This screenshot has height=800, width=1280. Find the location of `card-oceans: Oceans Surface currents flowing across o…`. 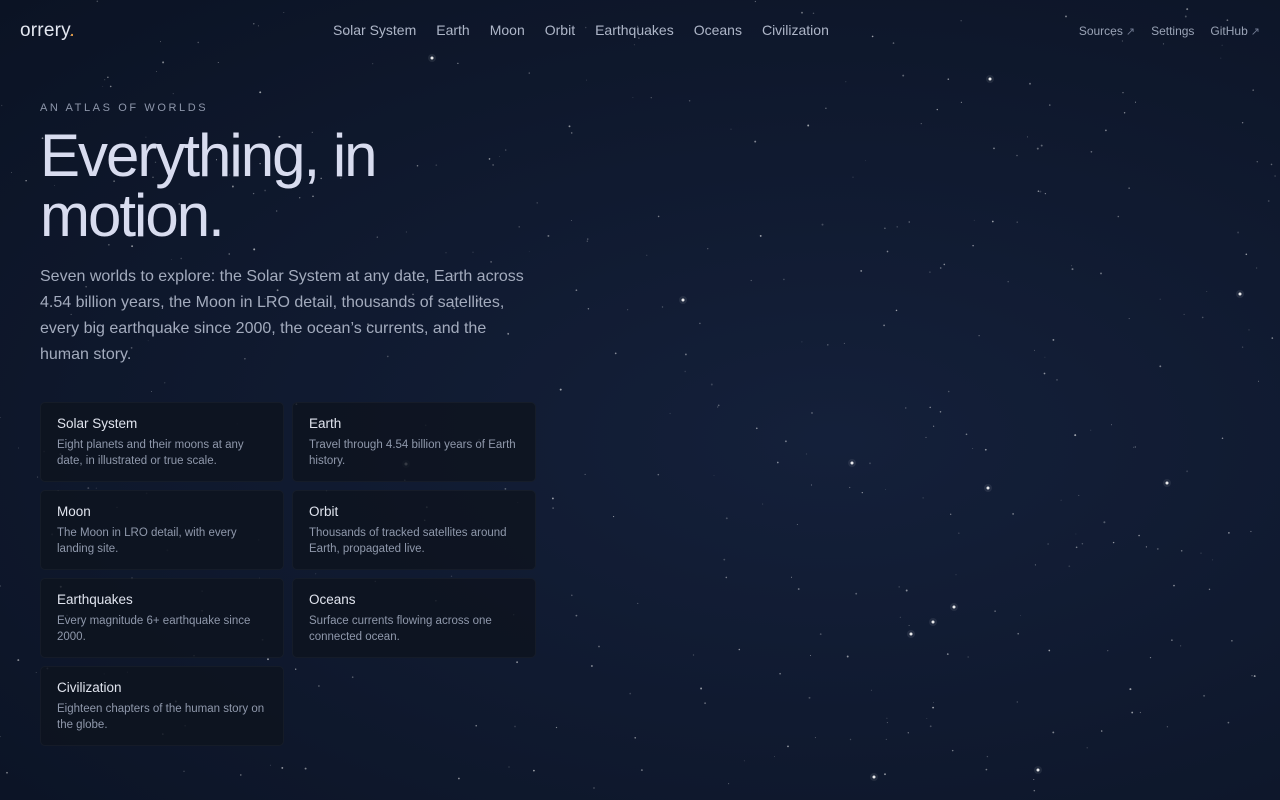

card-oceans: Oceans Surface currents flowing across o… is located at coordinates (414, 618).